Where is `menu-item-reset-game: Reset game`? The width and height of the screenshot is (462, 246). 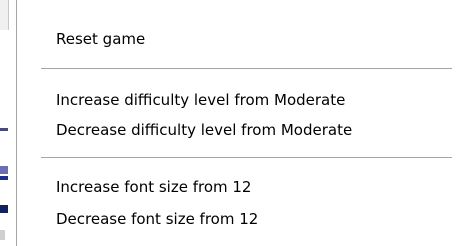 menu-item-reset-game: Reset game is located at coordinates (239, 39).